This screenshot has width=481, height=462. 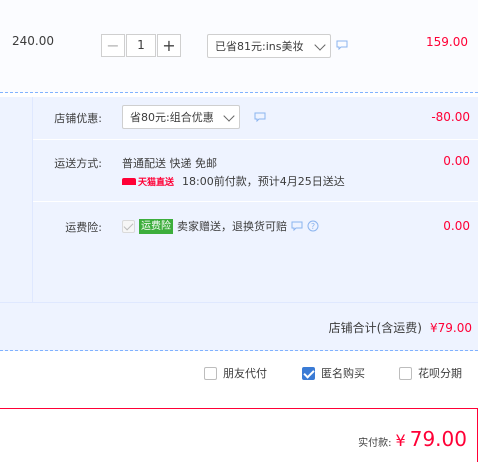 What do you see at coordinates (263, 181) in the screenshot?
I see `shipping-note: 18:00前付款，预计4月25日送达` at bounding box center [263, 181].